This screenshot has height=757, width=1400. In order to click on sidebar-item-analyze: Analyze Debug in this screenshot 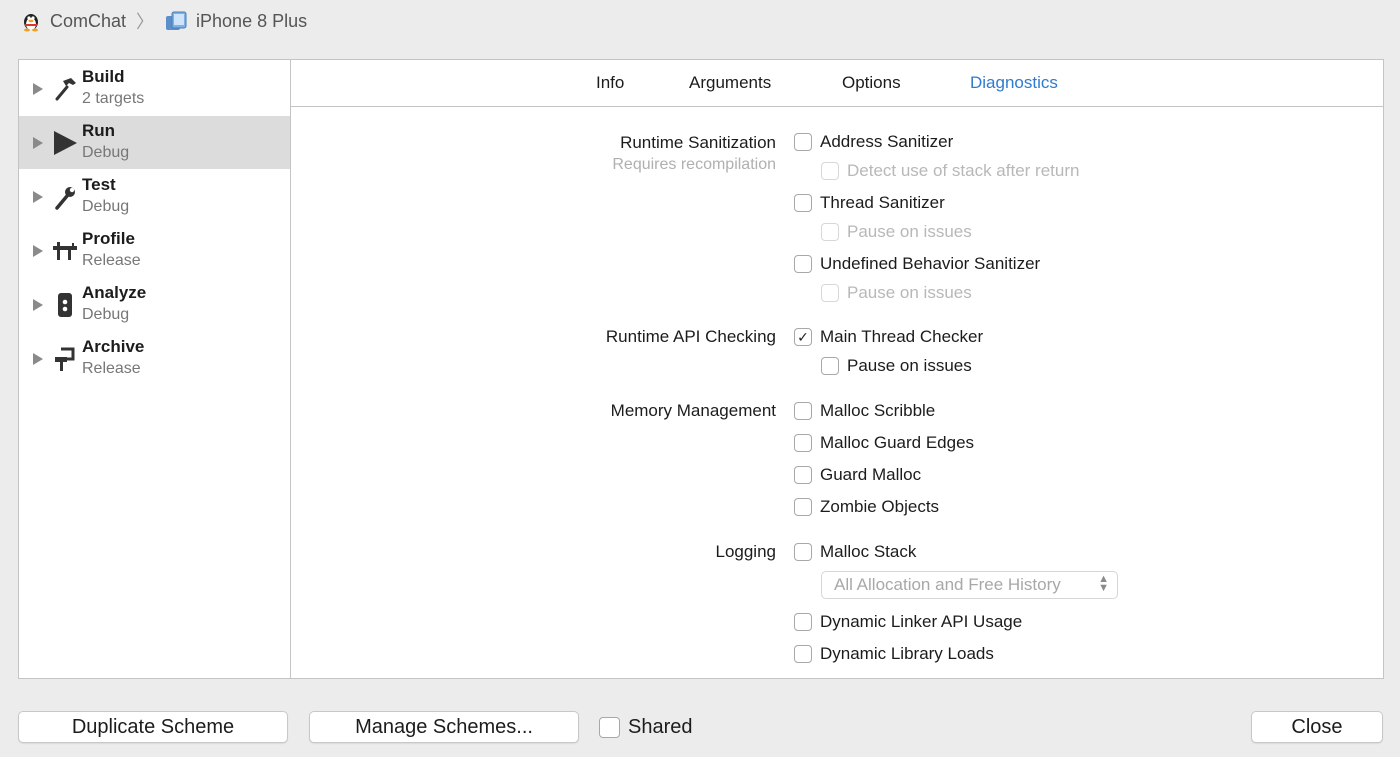, I will do `click(154, 304)`.